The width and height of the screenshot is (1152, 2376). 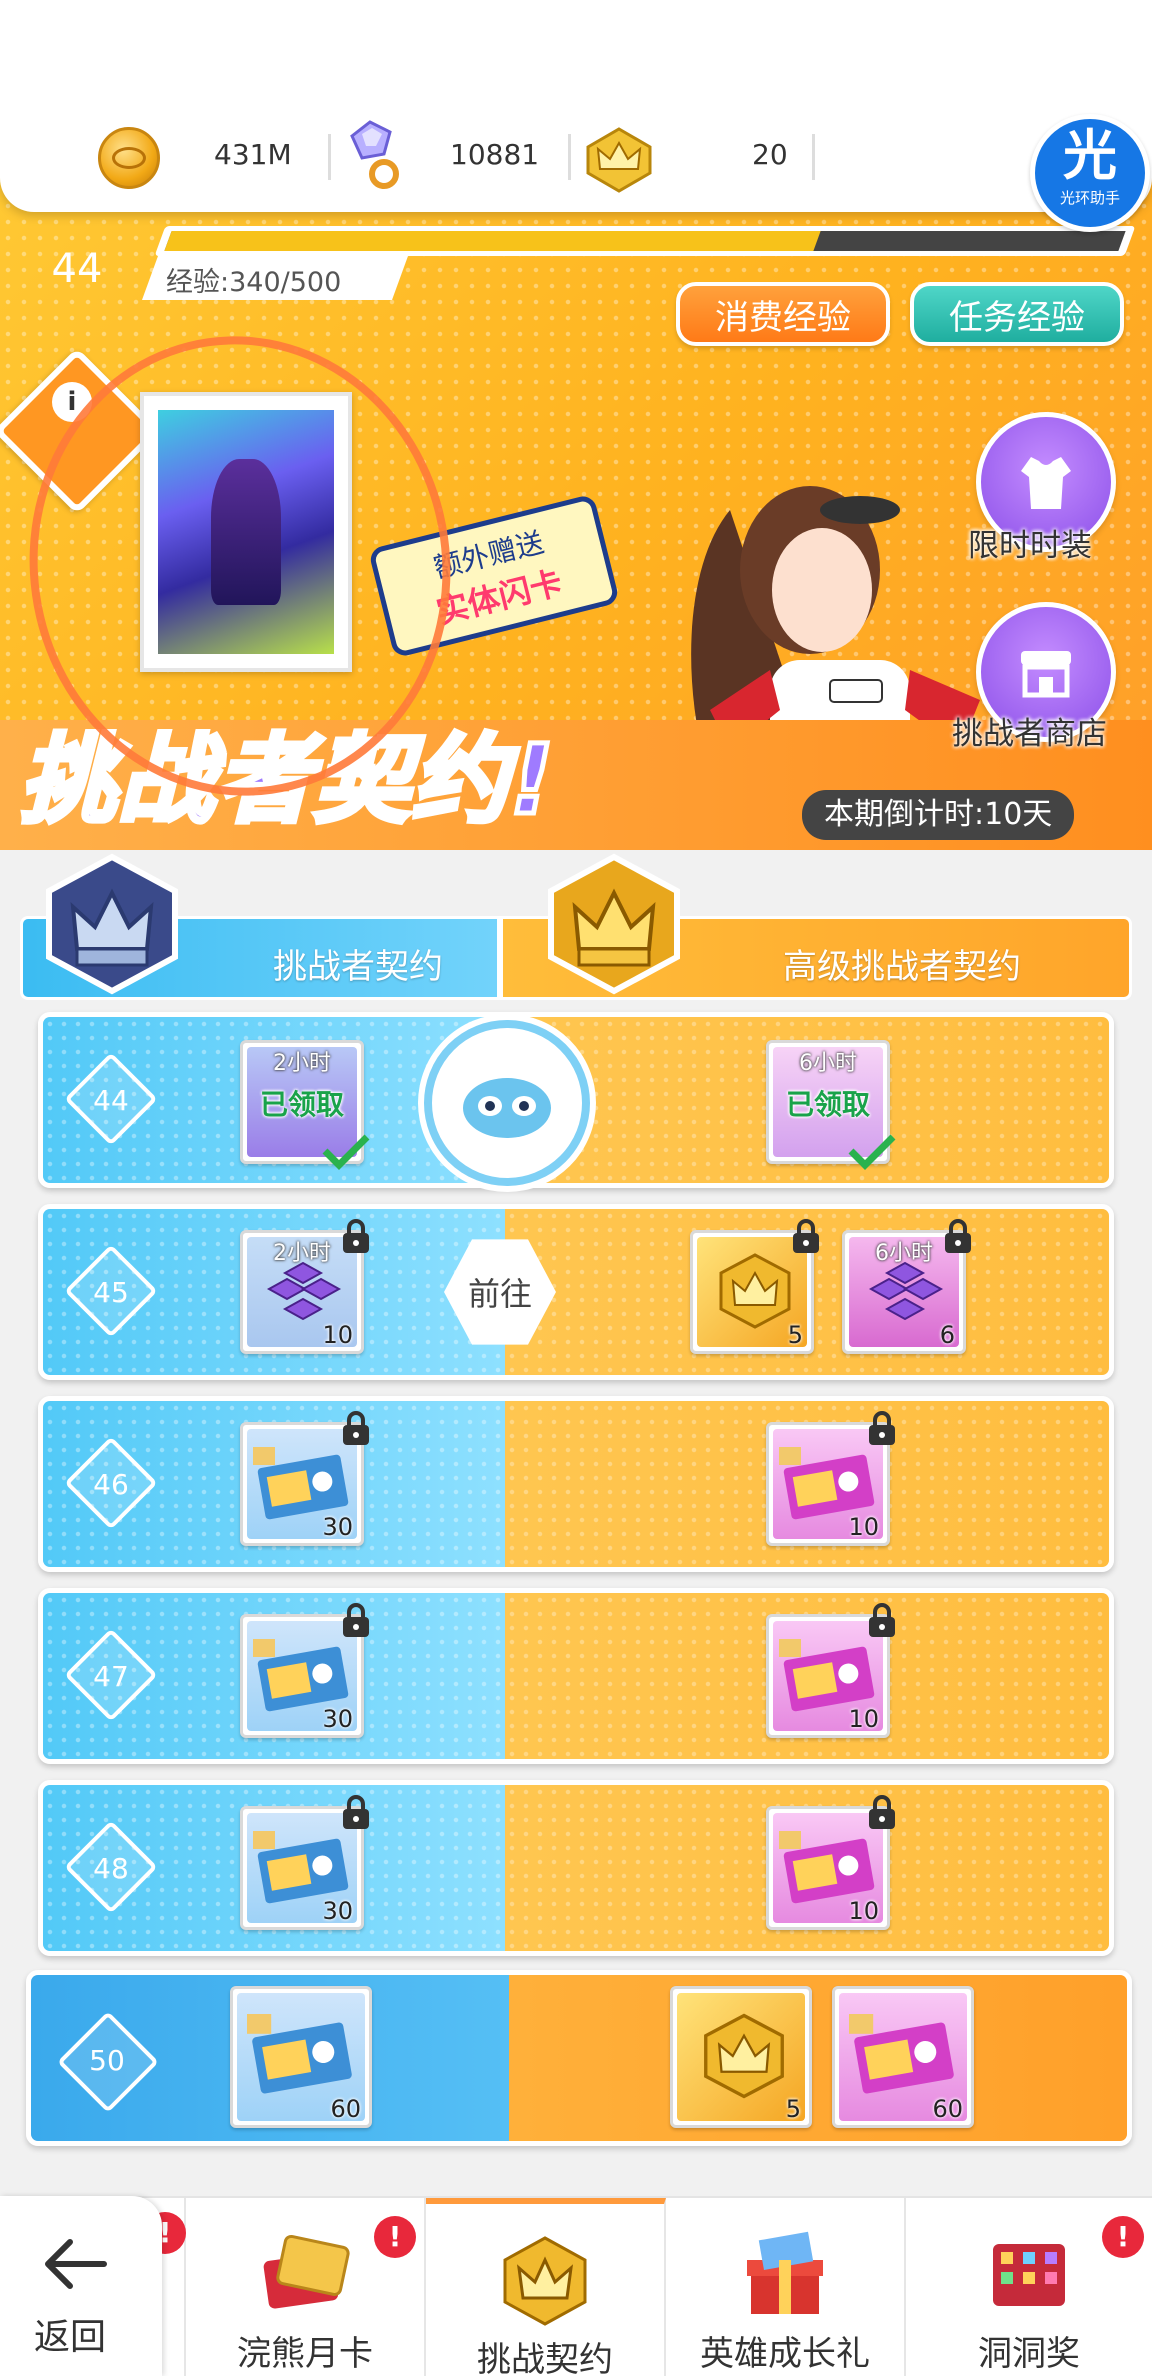 What do you see at coordinates (111, 1292) in the screenshot?
I see `row-level: 45` at bounding box center [111, 1292].